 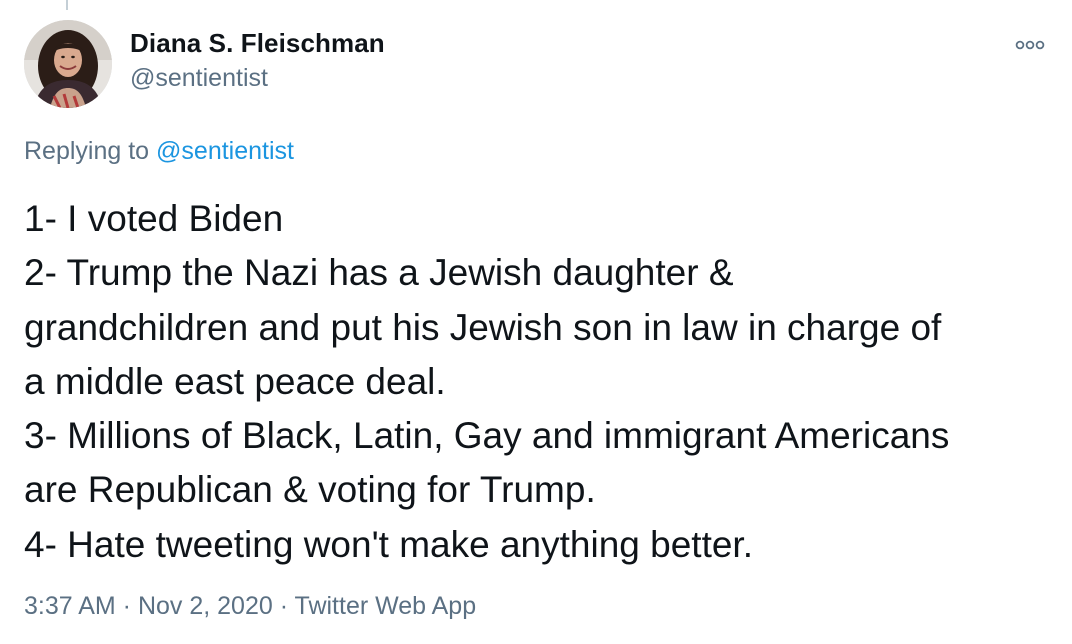 What do you see at coordinates (199, 78) in the screenshot?
I see `author-handle: @sentientist` at bounding box center [199, 78].